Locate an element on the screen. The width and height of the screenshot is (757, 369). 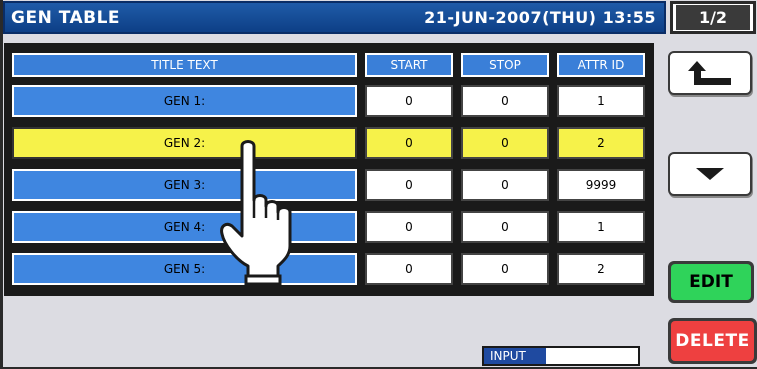
page-number: 1/2 is located at coordinates (713, 17).